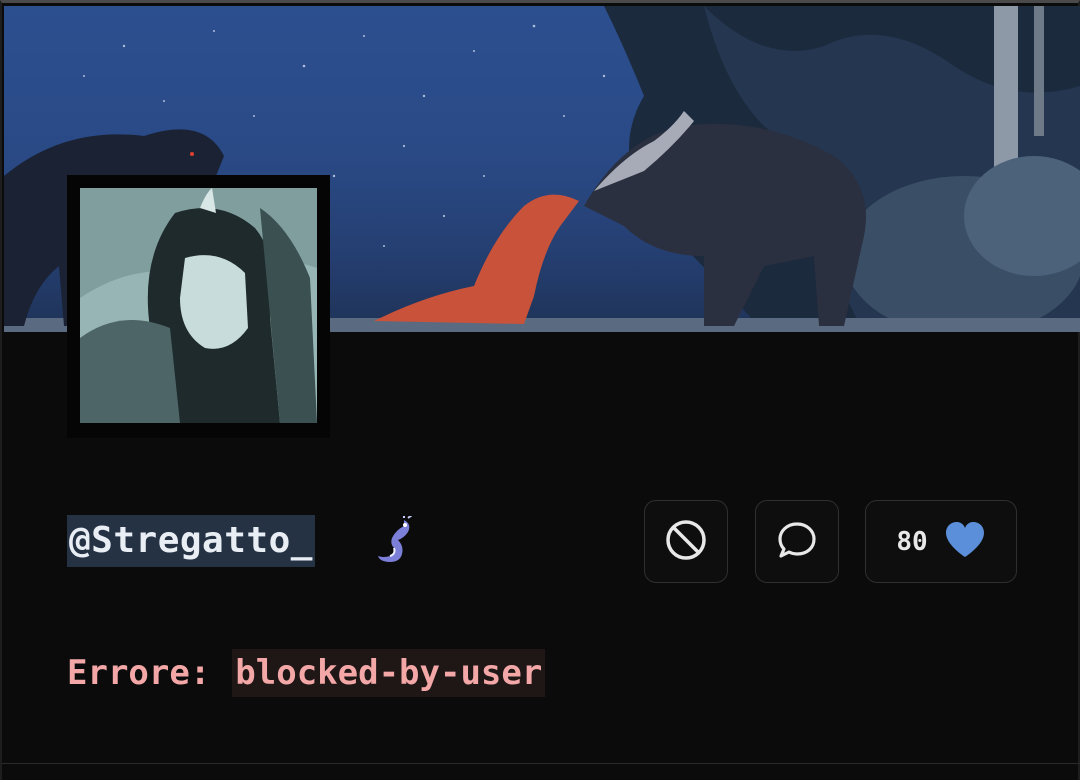 The width and height of the screenshot is (1080, 780). I want to click on block-button, so click(686, 541).